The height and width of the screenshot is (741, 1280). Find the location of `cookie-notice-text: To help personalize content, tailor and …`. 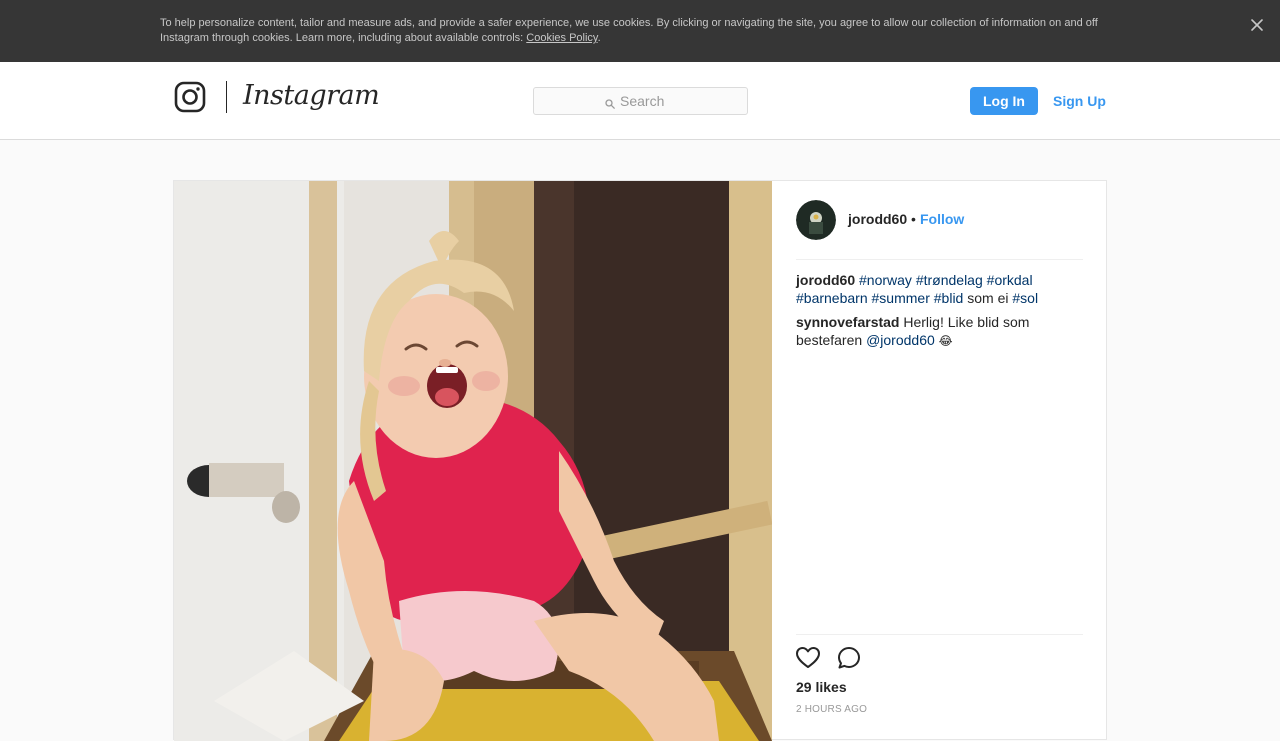

cookie-notice-text: To help personalize content, tailor and … is located at coordinates (640, 31).